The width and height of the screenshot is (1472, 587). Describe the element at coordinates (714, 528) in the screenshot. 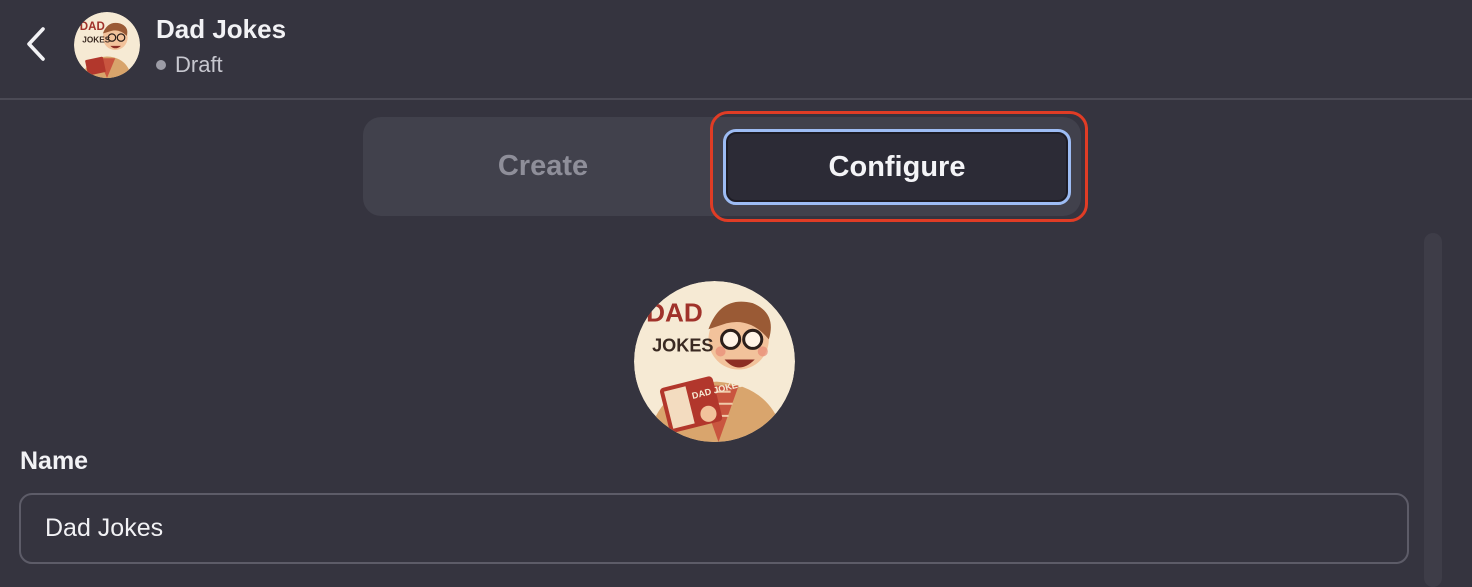

I see `name-input` at that location.